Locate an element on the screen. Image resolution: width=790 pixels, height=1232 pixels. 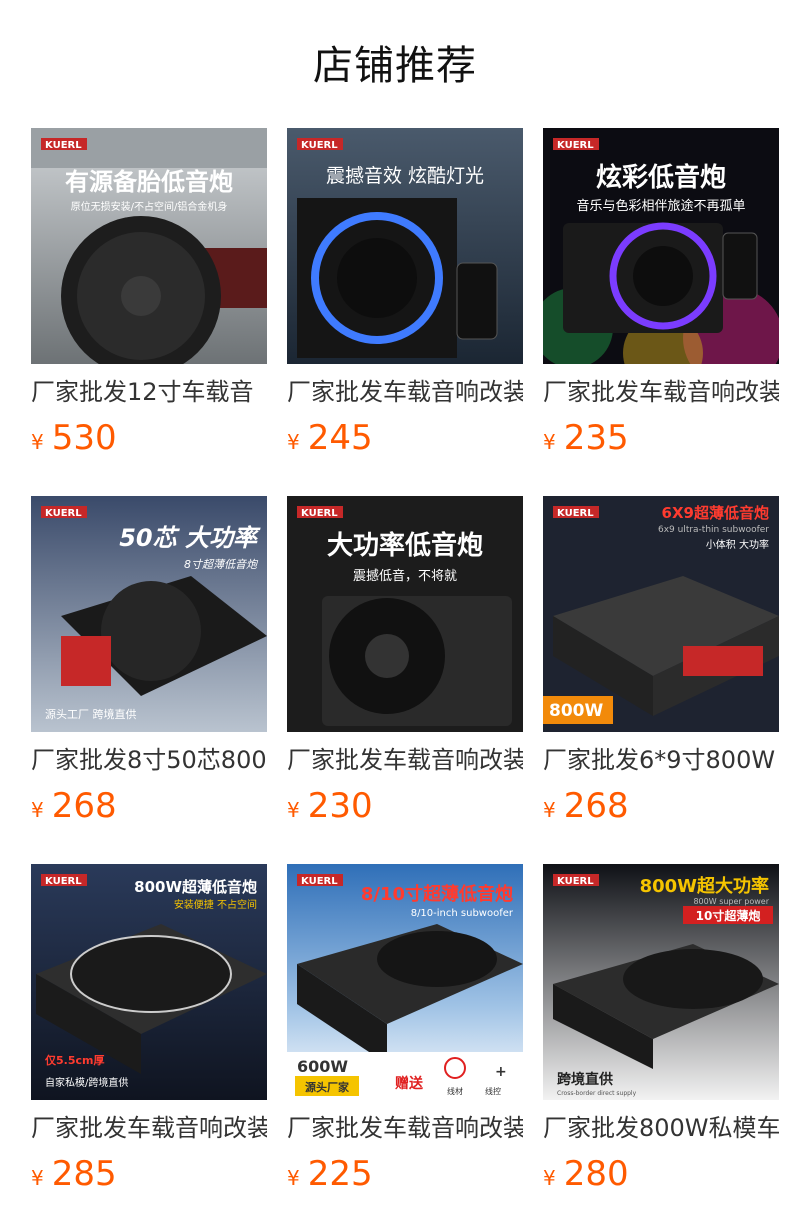
image-subtitle: 安装便捷 不占空间 is located at coordinates (215, 904).